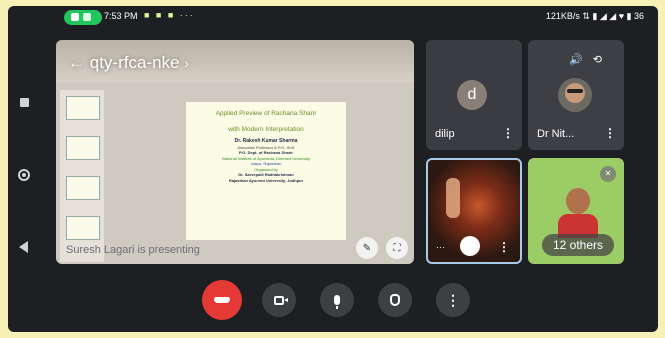  I want to click on avatar: d, so click(472, 95).